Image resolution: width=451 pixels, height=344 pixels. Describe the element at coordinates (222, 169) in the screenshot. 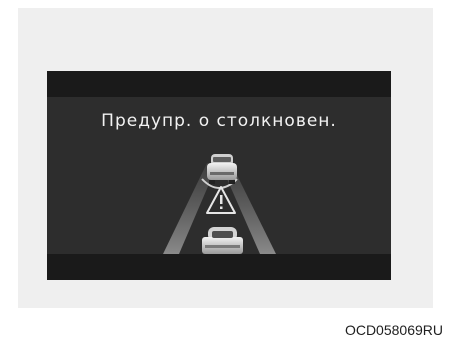

I see `lead-vehicle-icon` at that location.